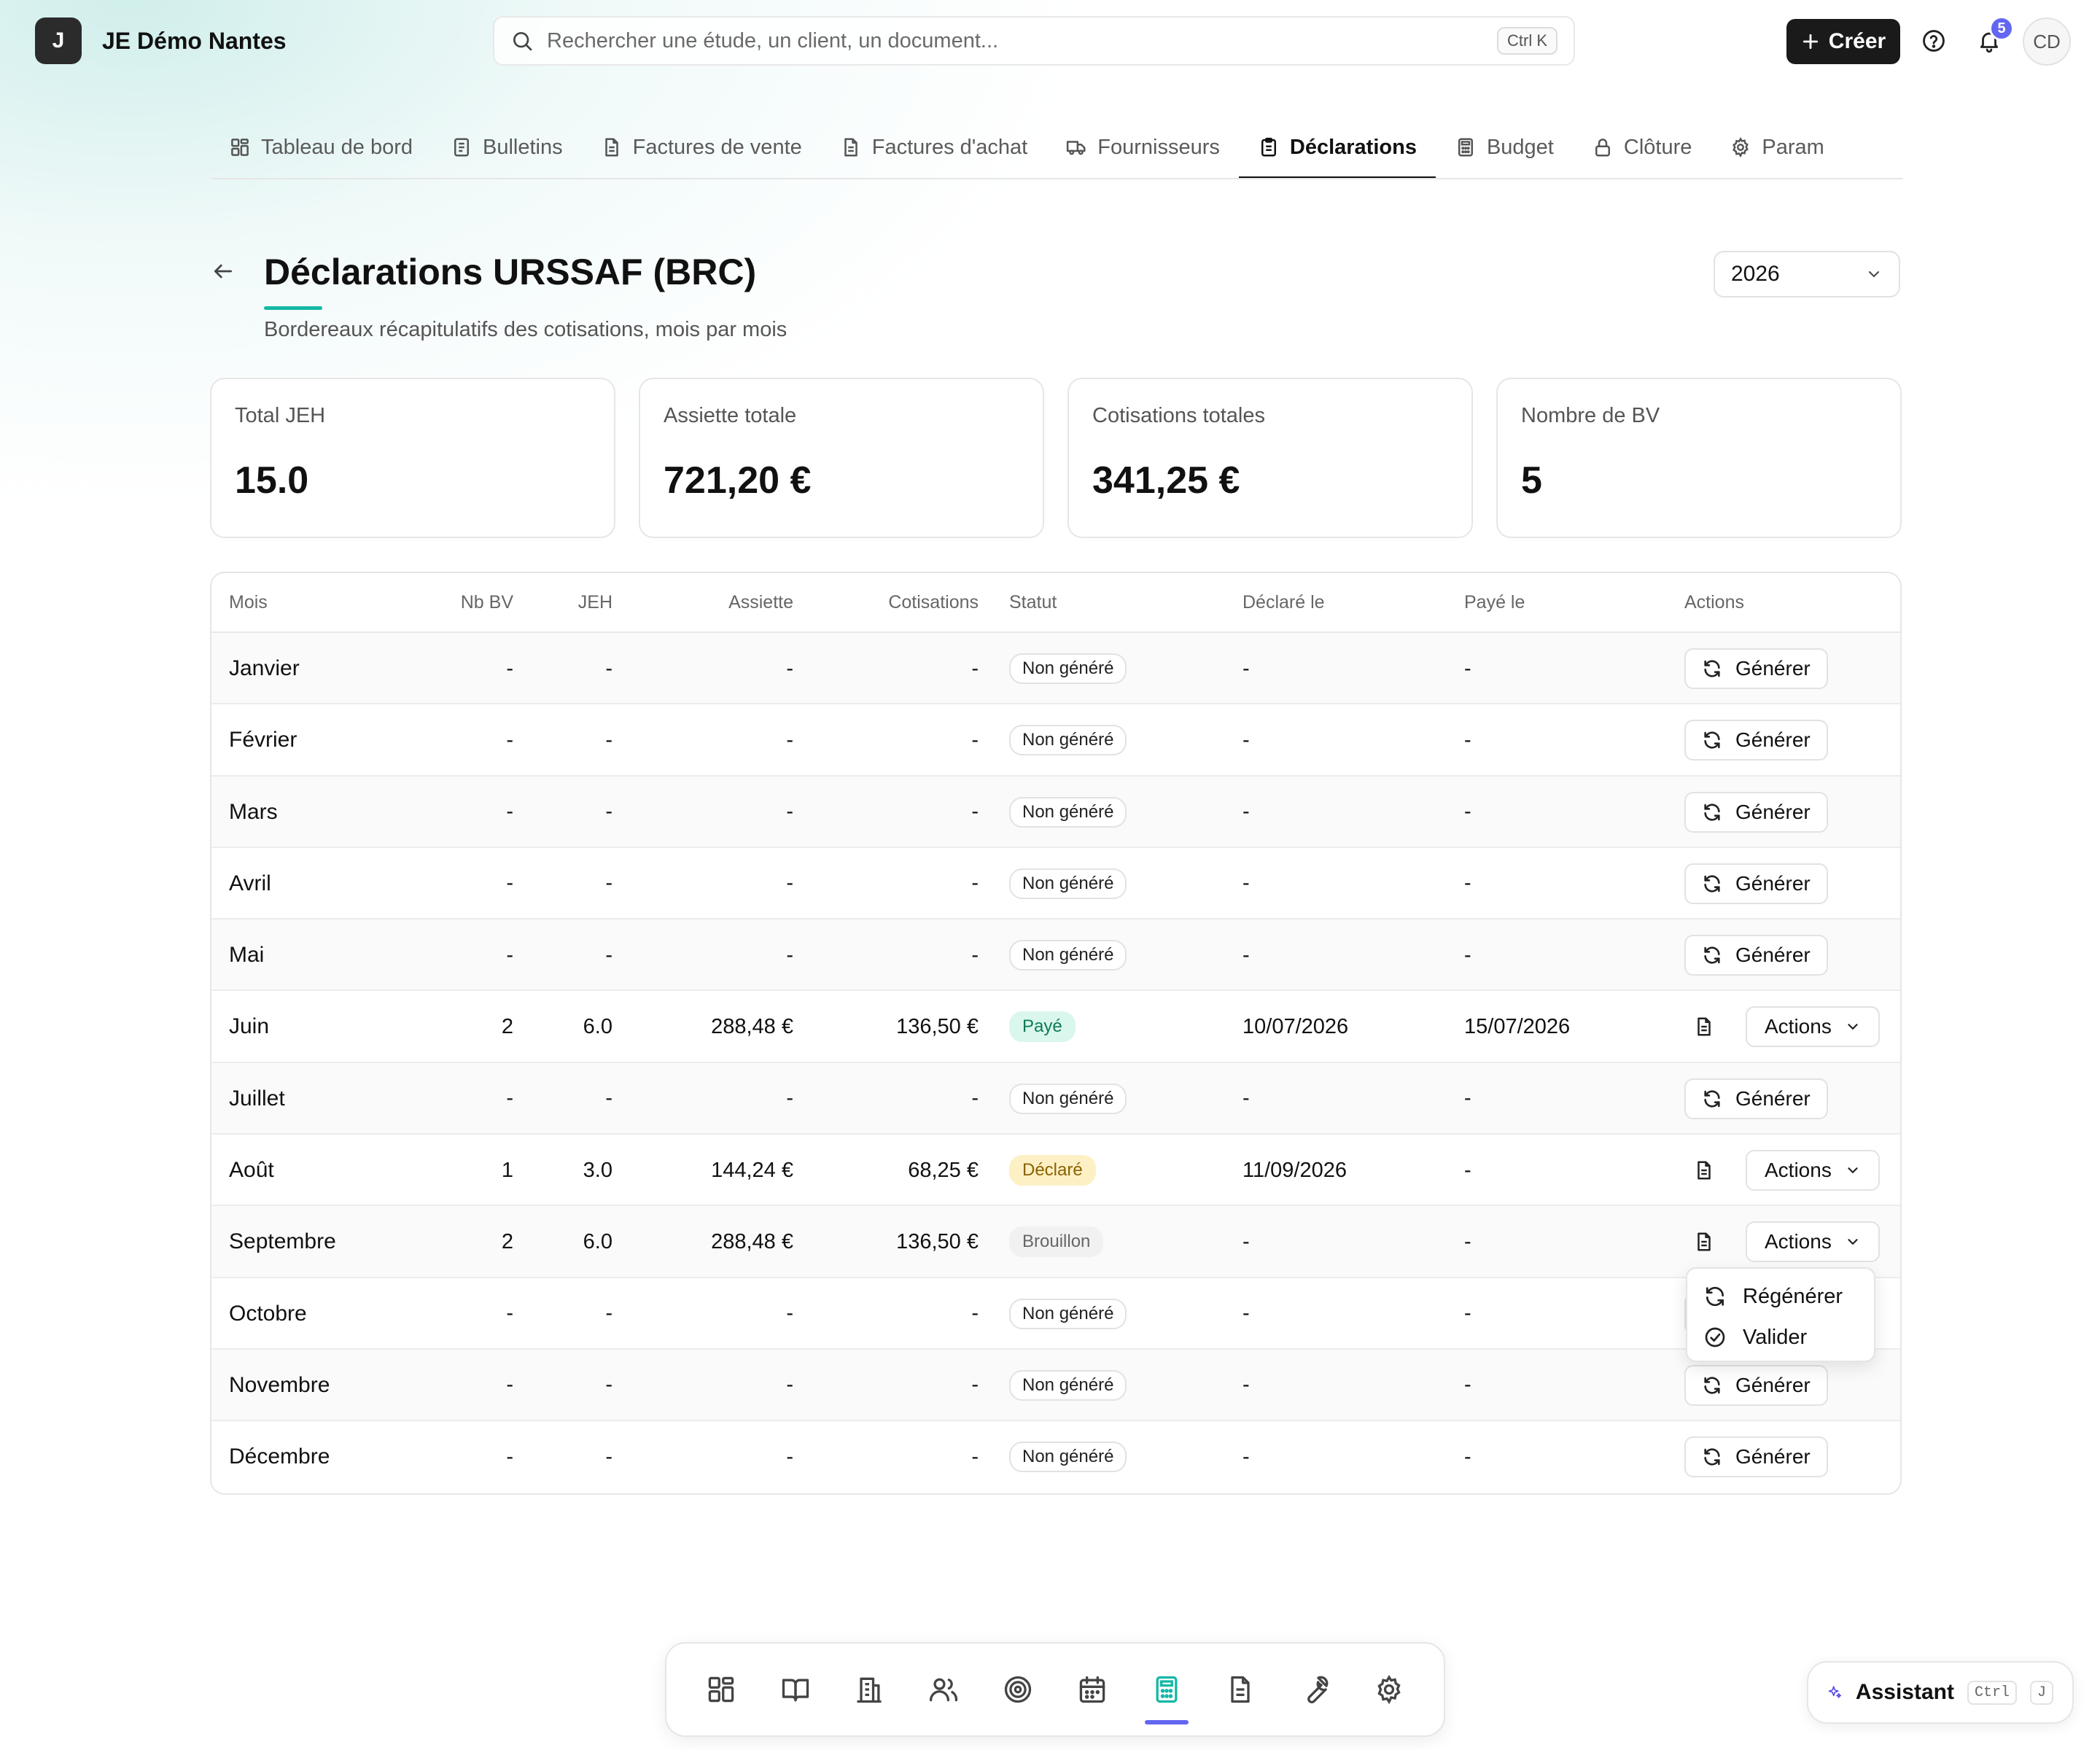 The width and height of the screenshot is (2100, 1750). I want to click on tab-label: Param, so click(1793, 147).